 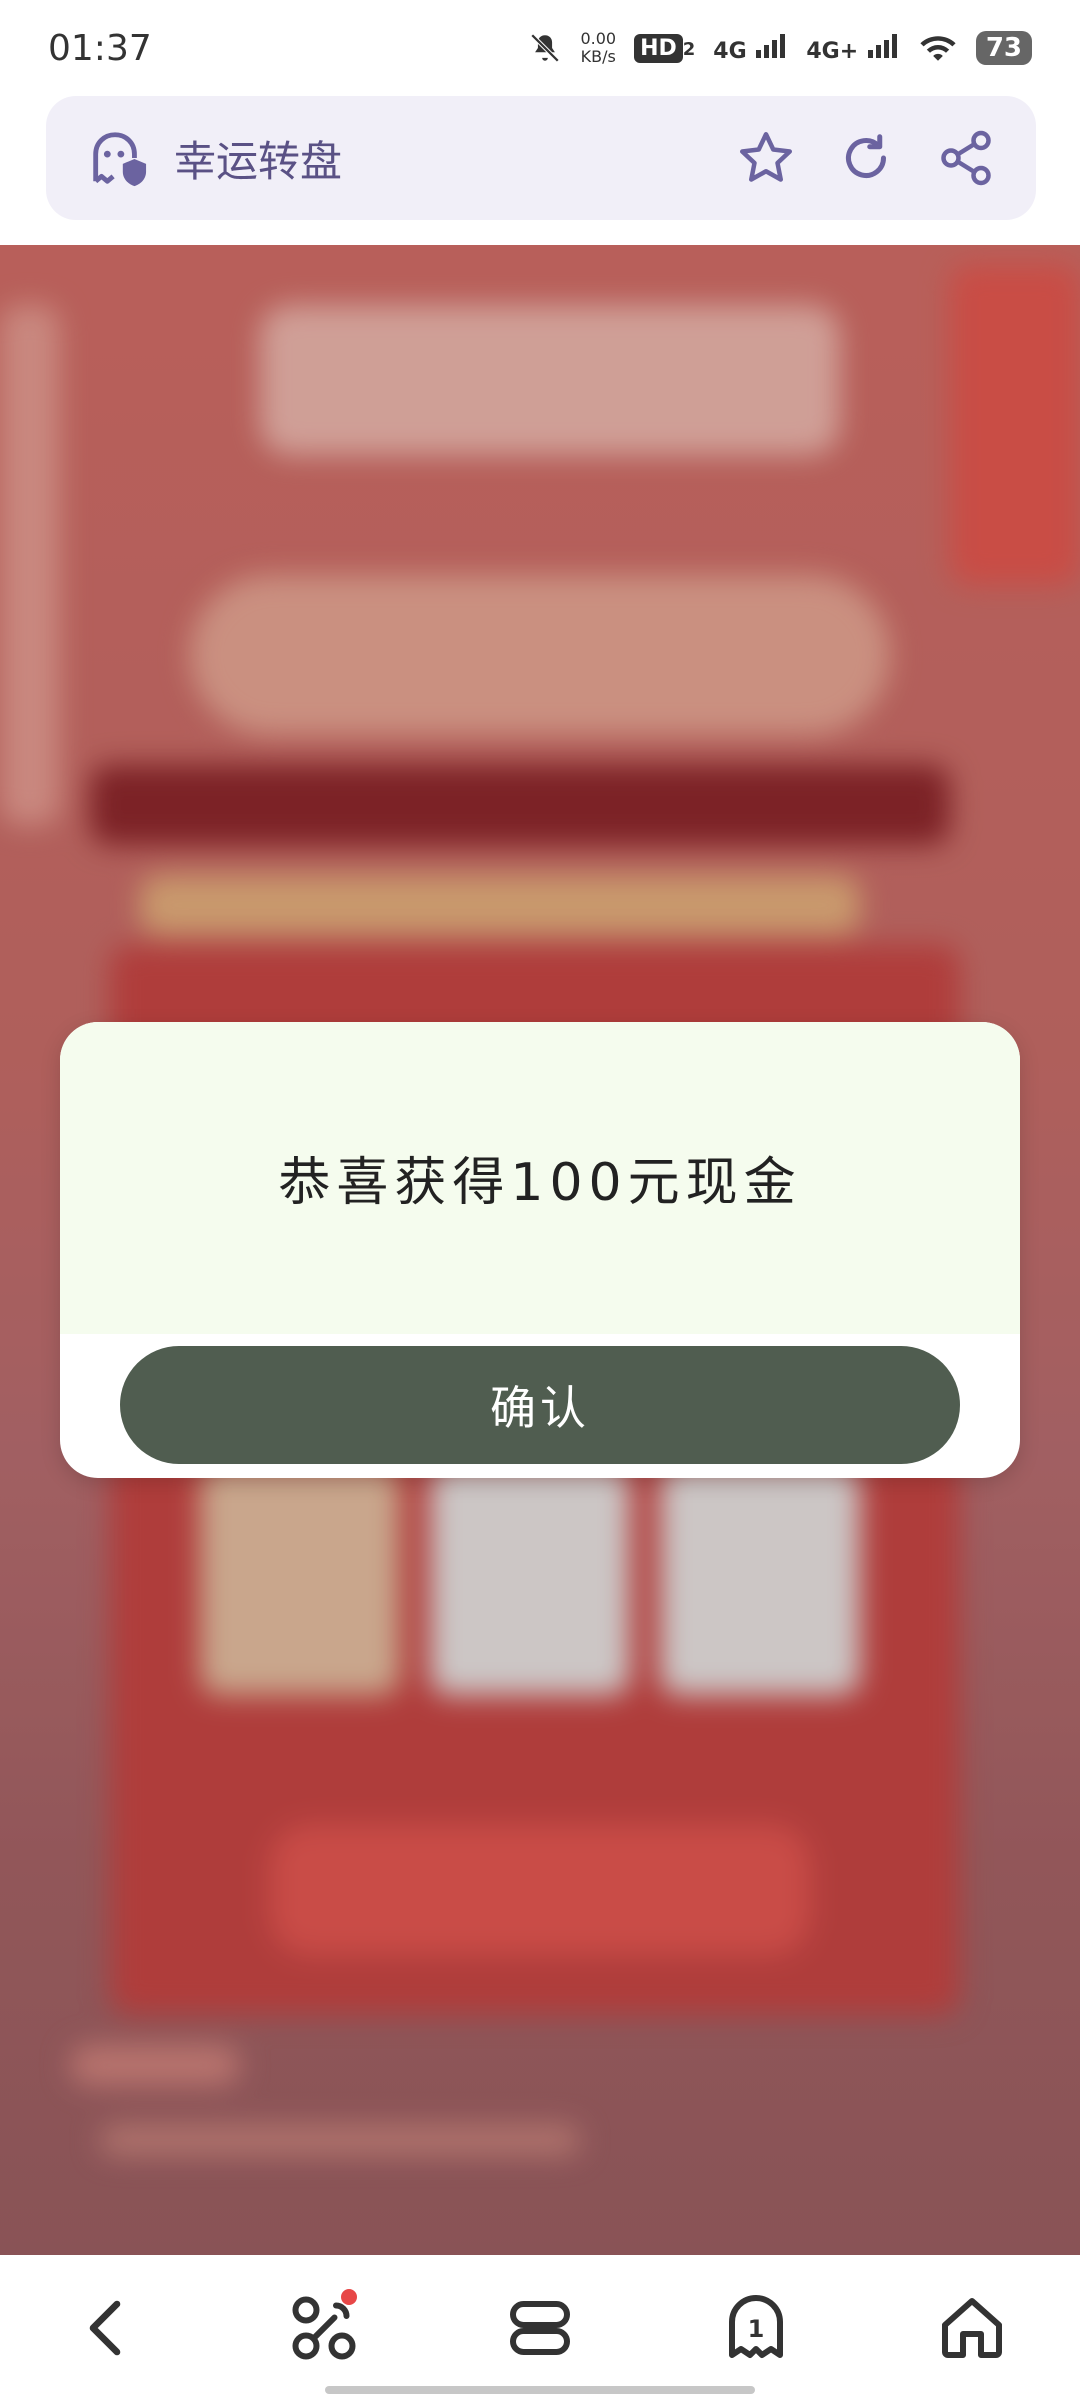 What do you see at coordinates (832, 51) in the screenshot?
I see `net2-label: 4G+` at bounding box center [832, 51].